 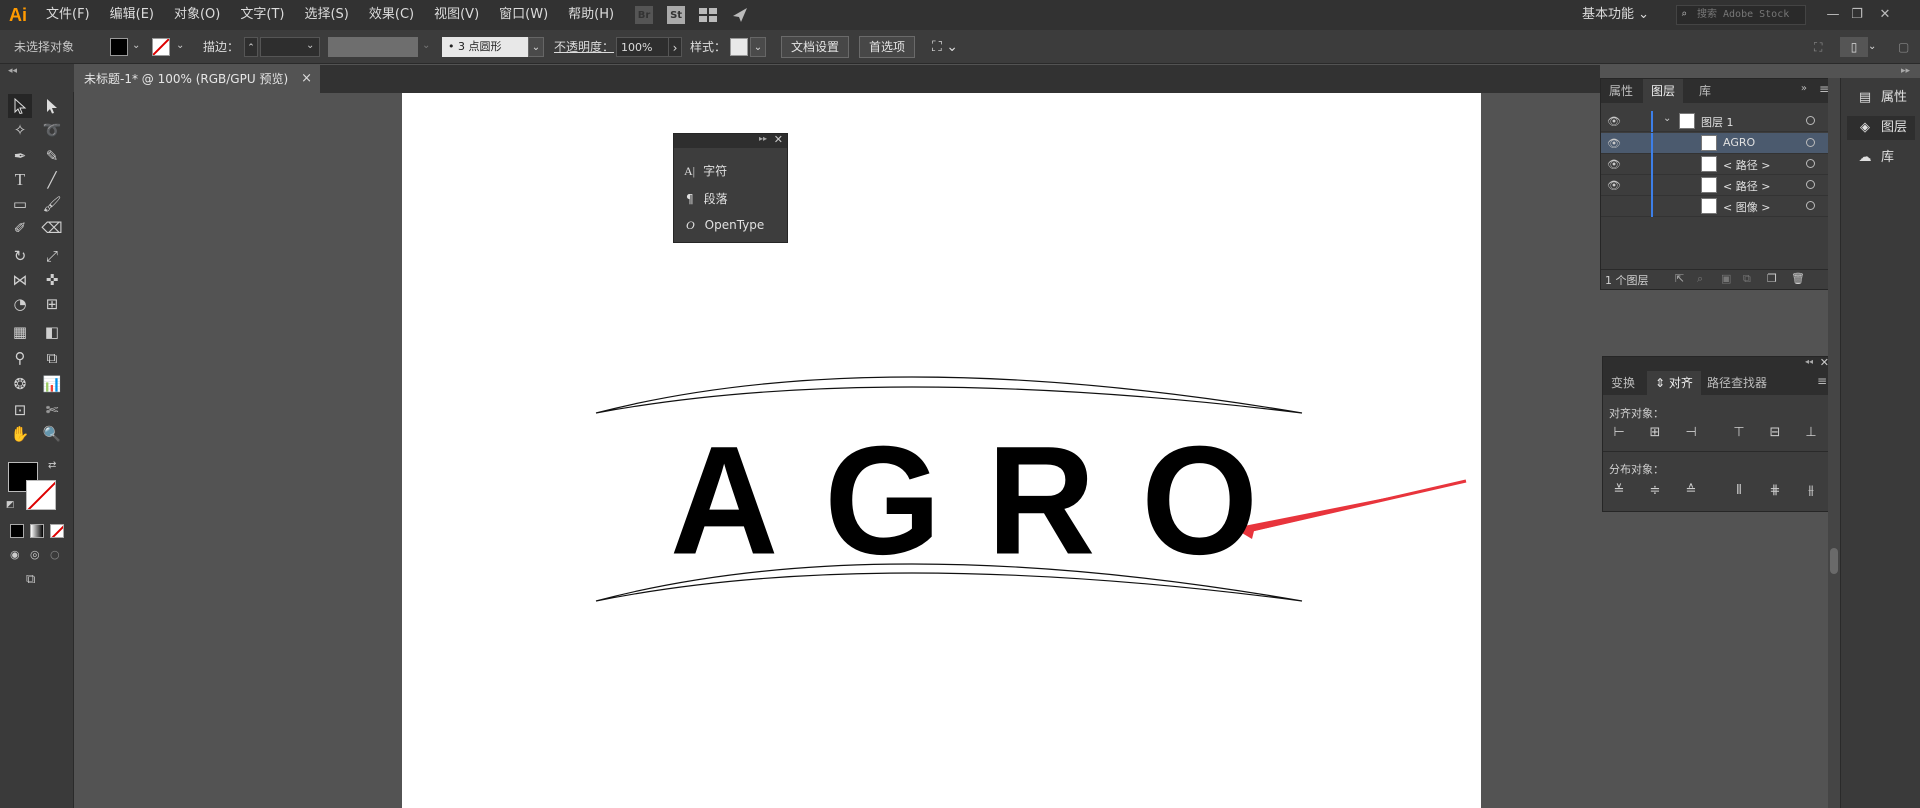 What do you see at coordinates (591, 15) in the screenshot?
I see `menu-help: 帮助(H)` at bounding box center [591, 15].